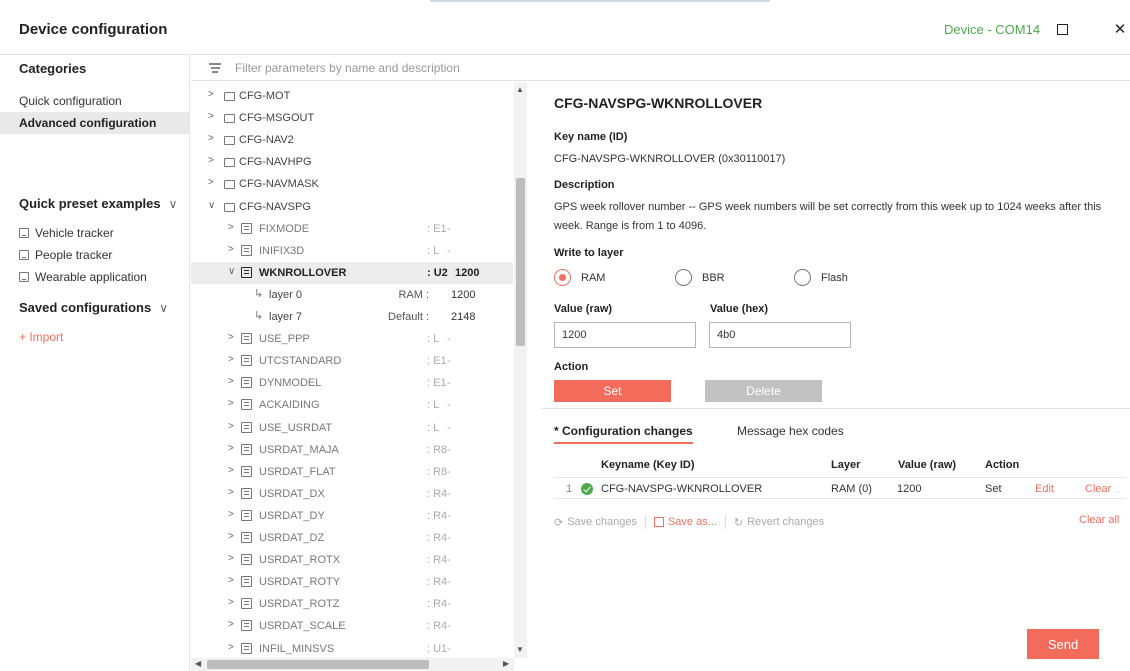  Describe the element at coordinates (579, 277) in the screenshot. I see `layer-radio-ram: RAM` at that location.